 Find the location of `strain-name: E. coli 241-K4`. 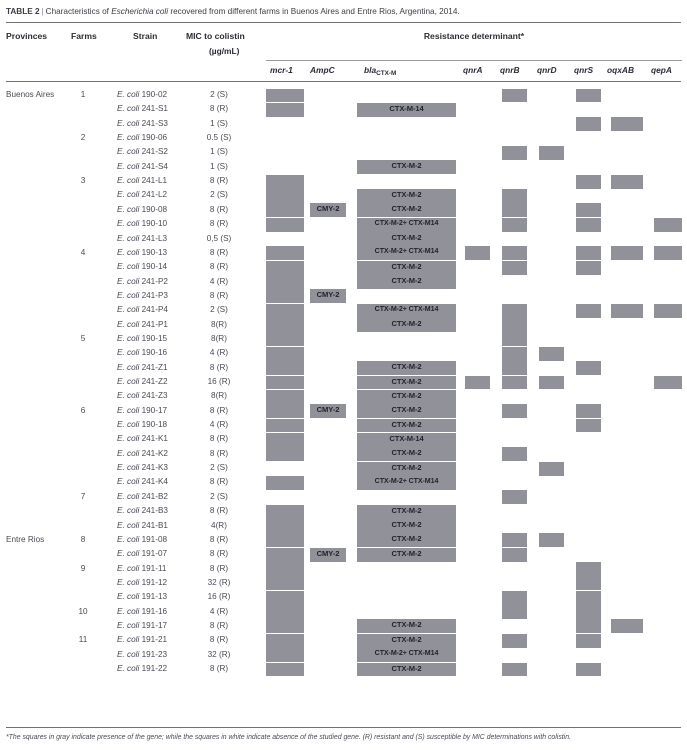

strain-name: E. coli 241-K4 is located at coordinates (142, 482).